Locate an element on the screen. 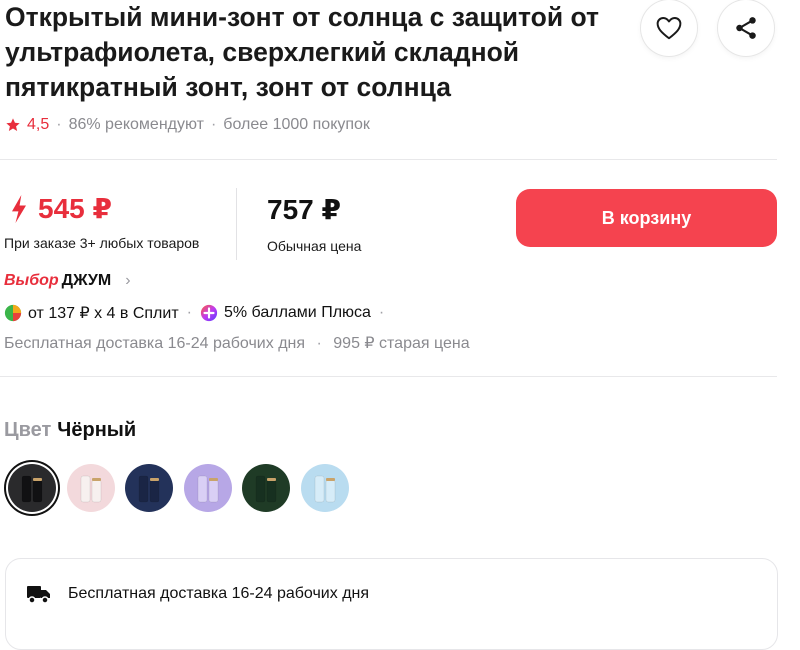  choice-label: ДЖУМ is located at coordinates (86, 280).